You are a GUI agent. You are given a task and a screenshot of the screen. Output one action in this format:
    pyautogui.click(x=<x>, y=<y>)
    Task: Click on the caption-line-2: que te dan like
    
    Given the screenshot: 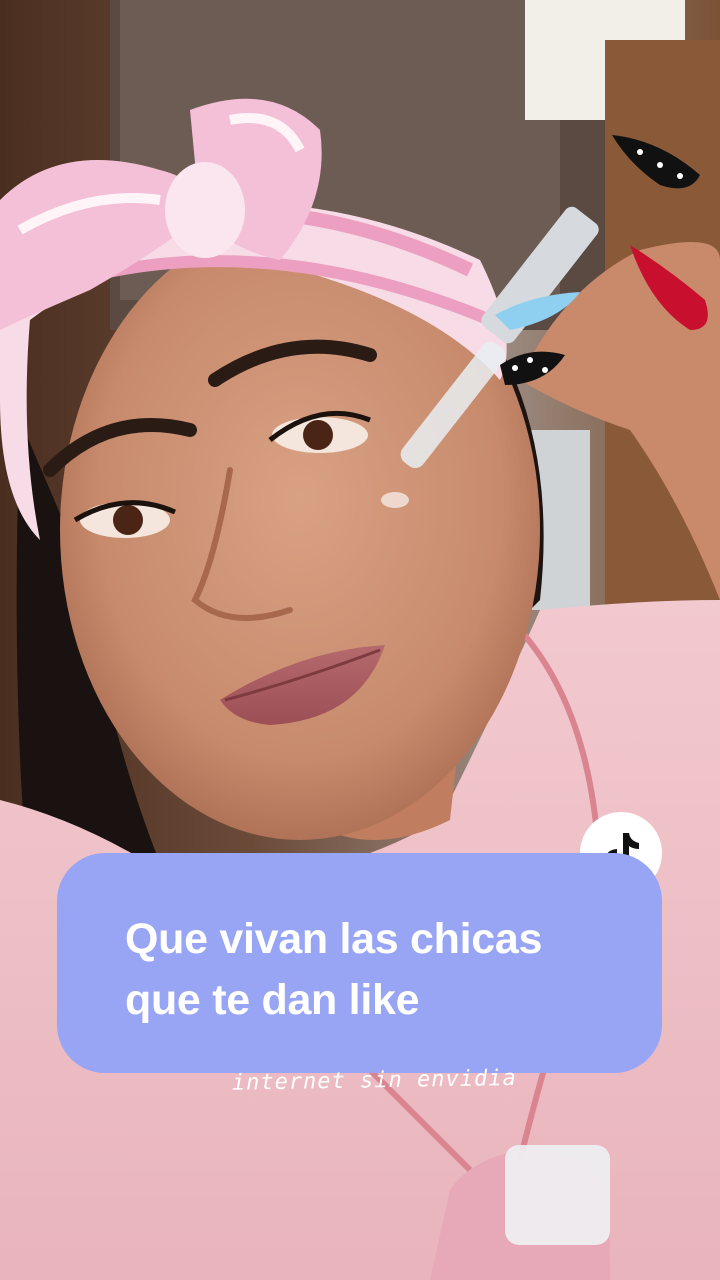 What is the action you would take?
    pyautogui.click(x=272, y=1000)
    